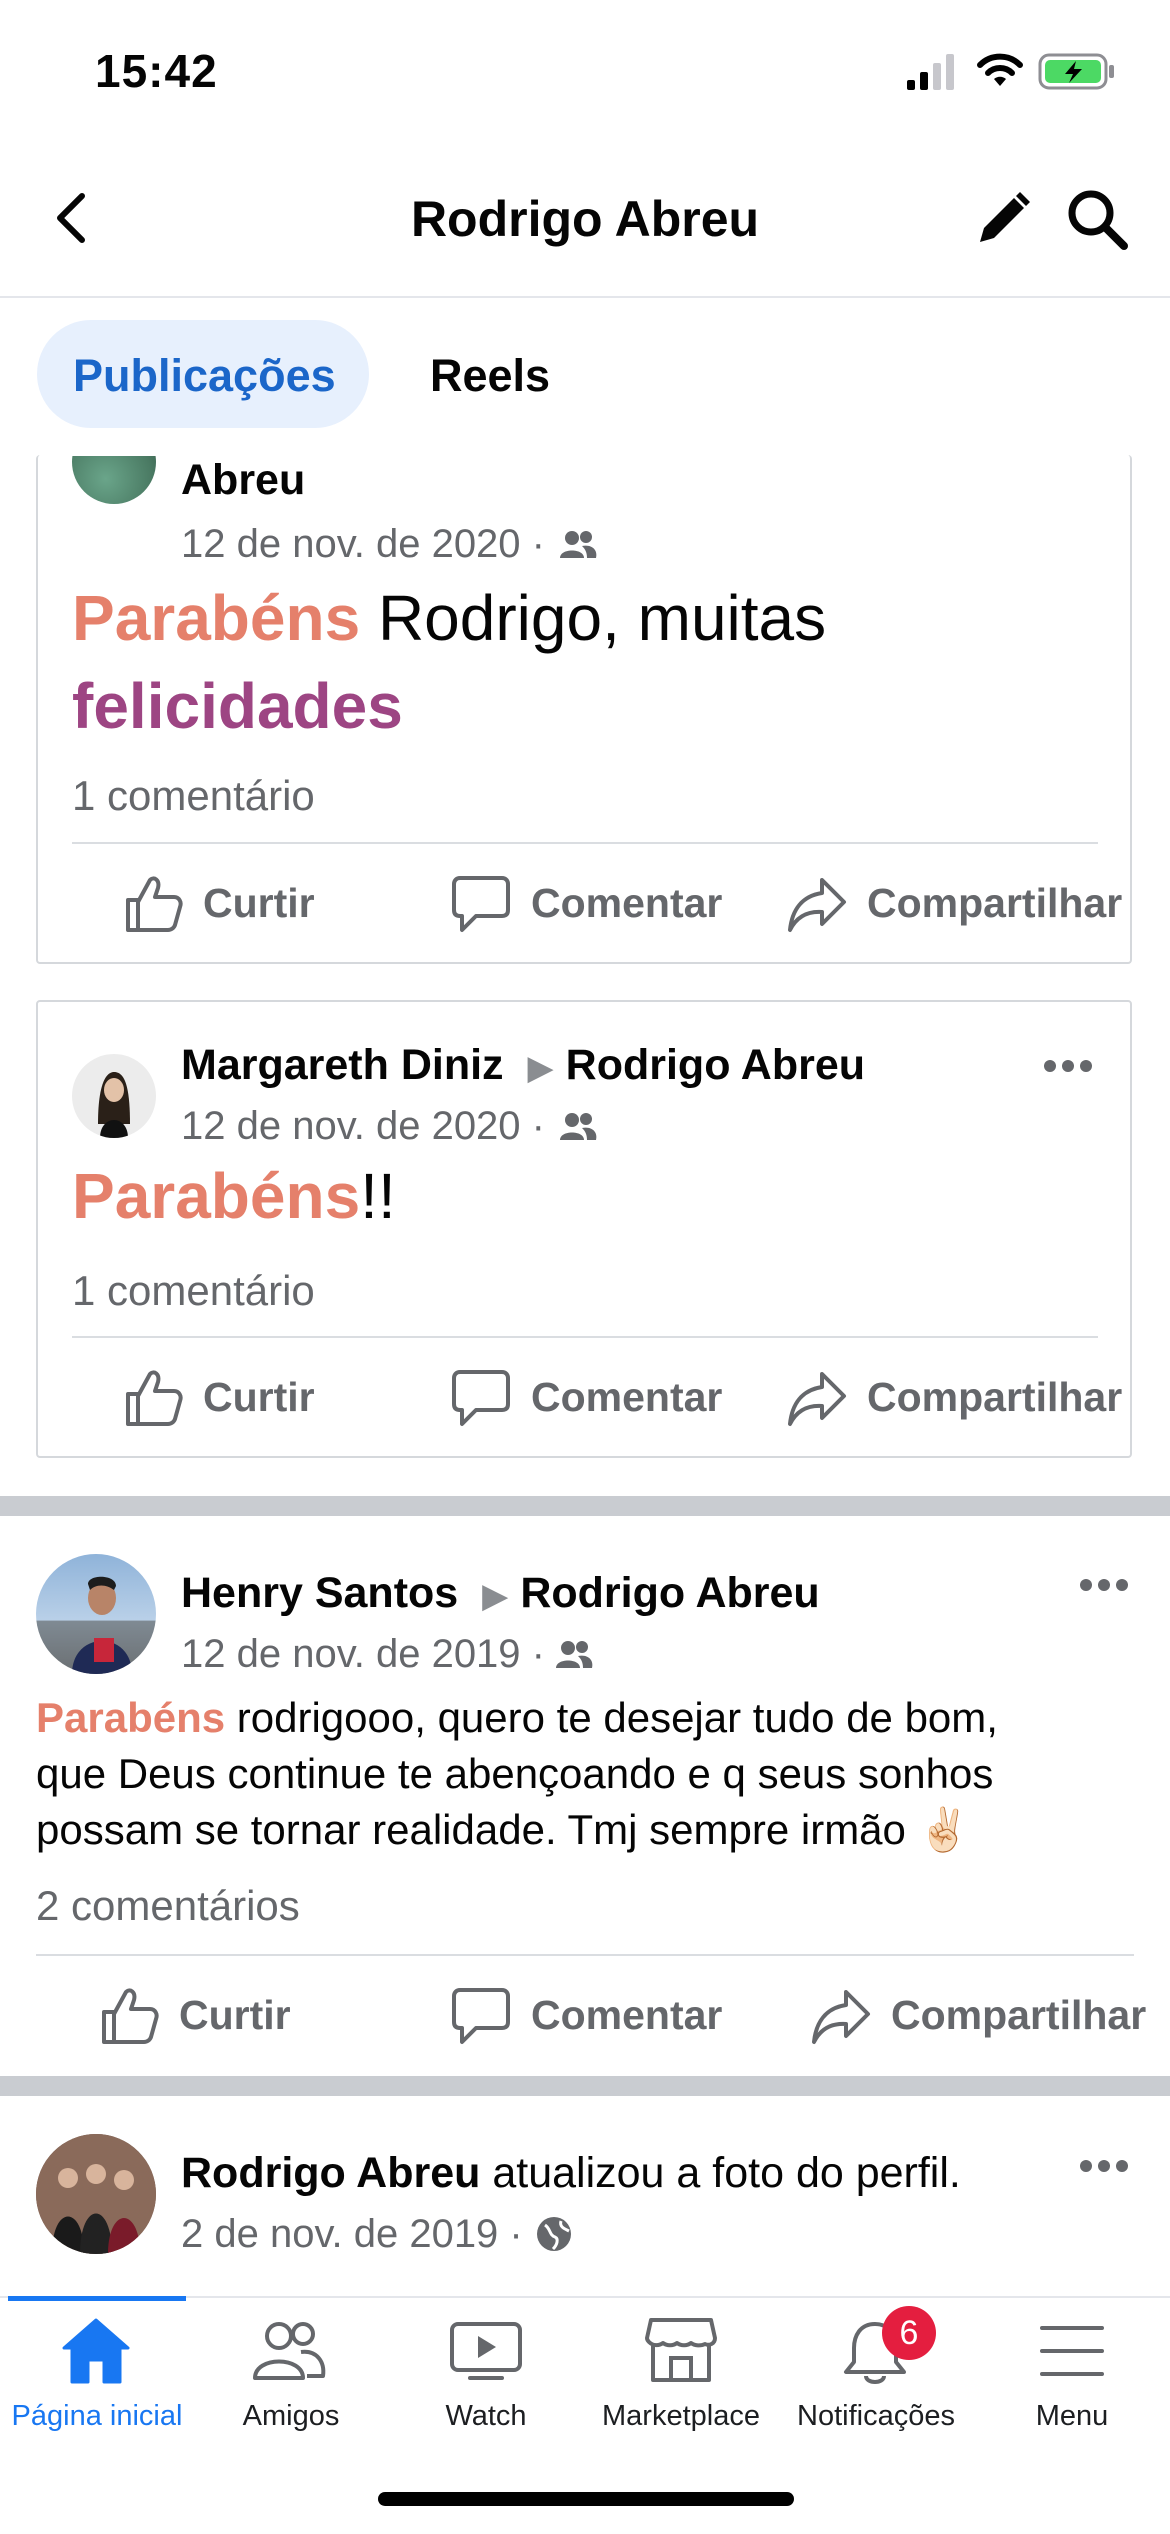 The height and width of the screenshot is (2534, 1170). What do you see at coordinates (204, 375) in the screenshot?
I see `tab-publicacoes-label: Publicações` at bounding box center [204, 375].